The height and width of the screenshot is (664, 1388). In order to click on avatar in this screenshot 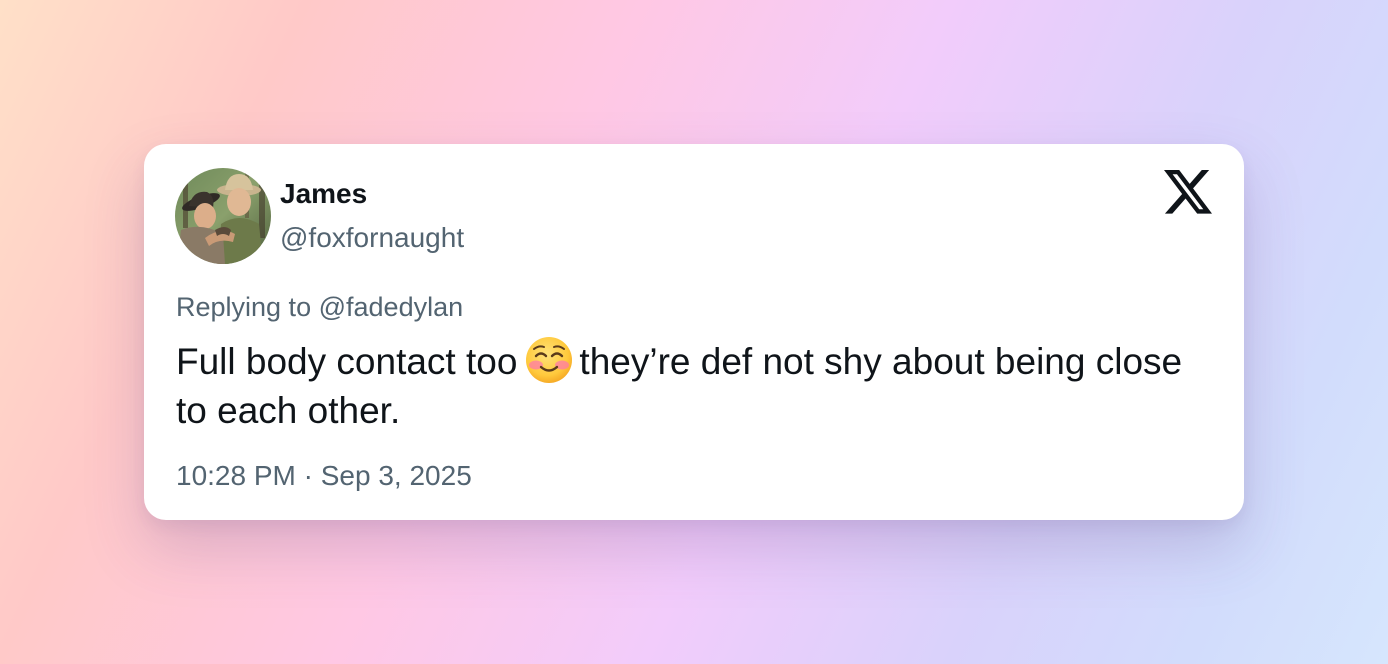, I will do `click(223, 216)`.